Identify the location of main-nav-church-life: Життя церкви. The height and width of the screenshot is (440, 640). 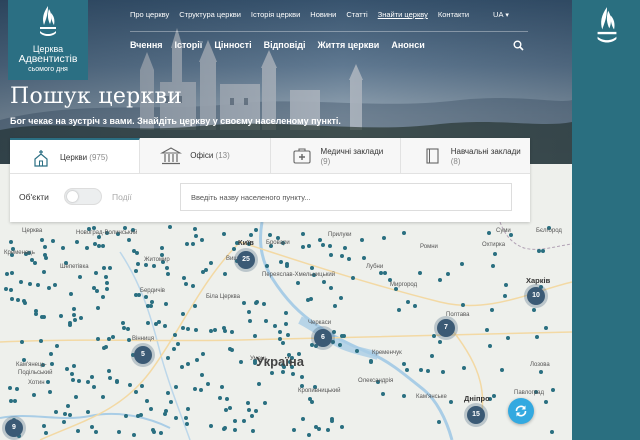
(349, 46).